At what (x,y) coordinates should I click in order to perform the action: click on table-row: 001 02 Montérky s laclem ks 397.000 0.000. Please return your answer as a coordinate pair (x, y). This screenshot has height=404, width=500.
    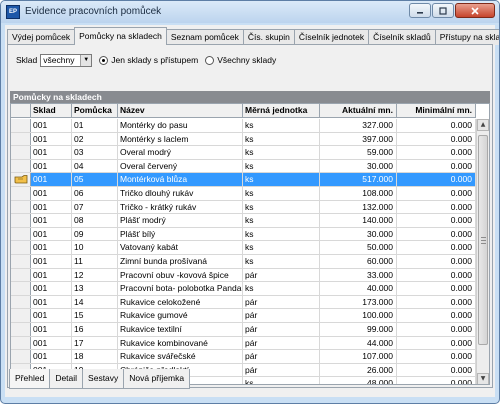
    Looking at the image, I should click on (243, 139).